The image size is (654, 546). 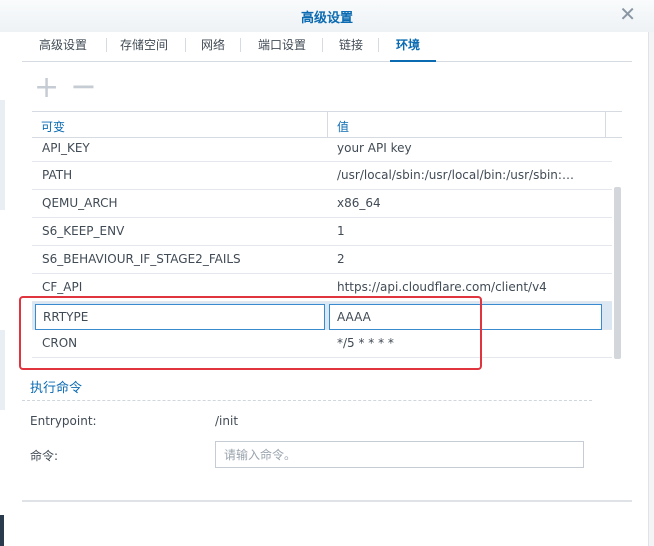 What do you see at coordinates (63, 44) in the screenshot?
I see `tab-advanced-settings: 高级设置` at bounding box center [63, 44].